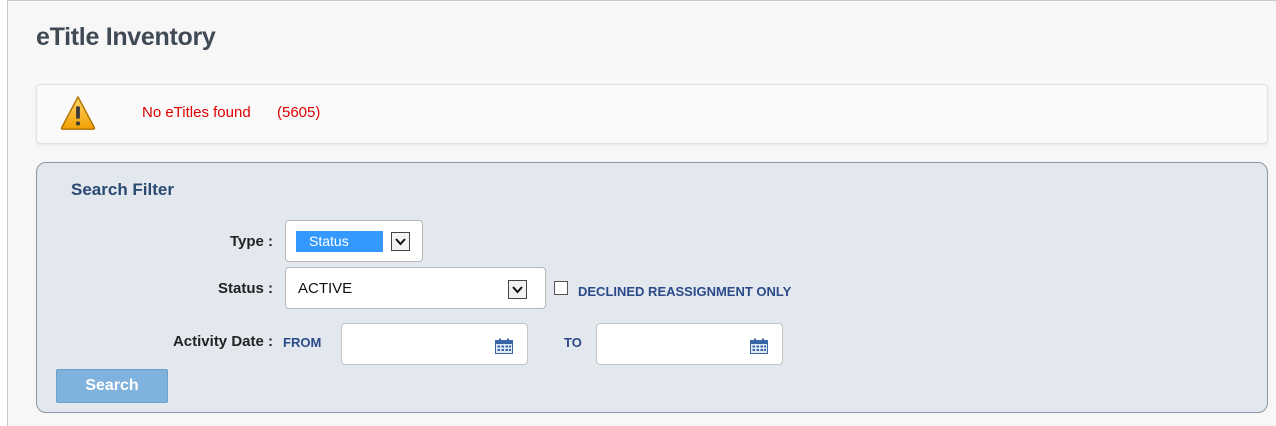 This screenshot has width=1276, height=426. What do you see at coordinates (222, 341) in the screenshot?
I see `activity-date-label: Activity Date :` at bounding box center [222, 341].